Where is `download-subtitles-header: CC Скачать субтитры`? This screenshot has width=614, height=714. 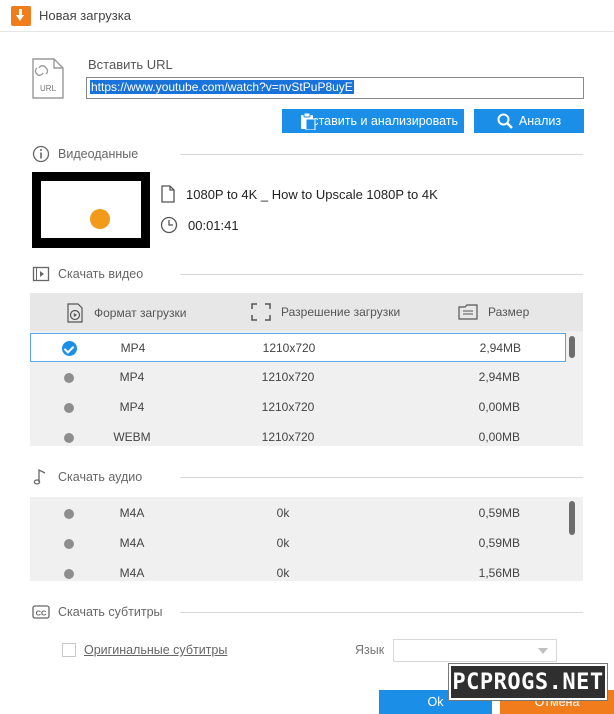
download-subtitles-header: CC Скачать субтитры is located at coordinates (97, 612).